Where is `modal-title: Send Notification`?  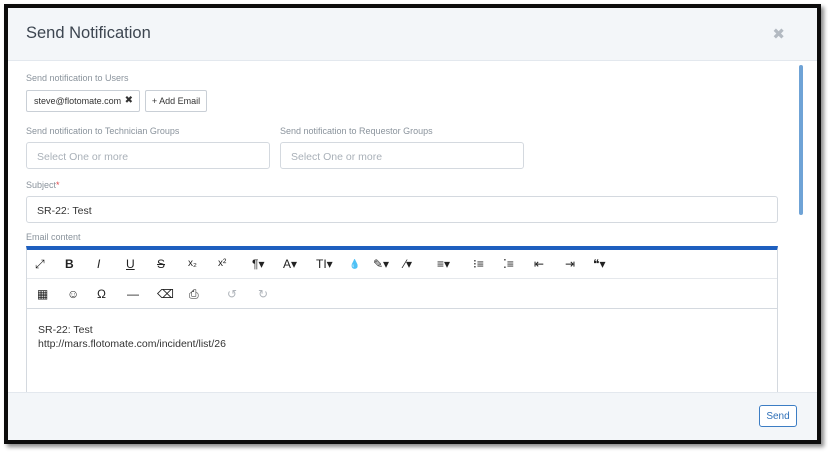
modal-title: Send Notification is located at coordinates (88, 33).